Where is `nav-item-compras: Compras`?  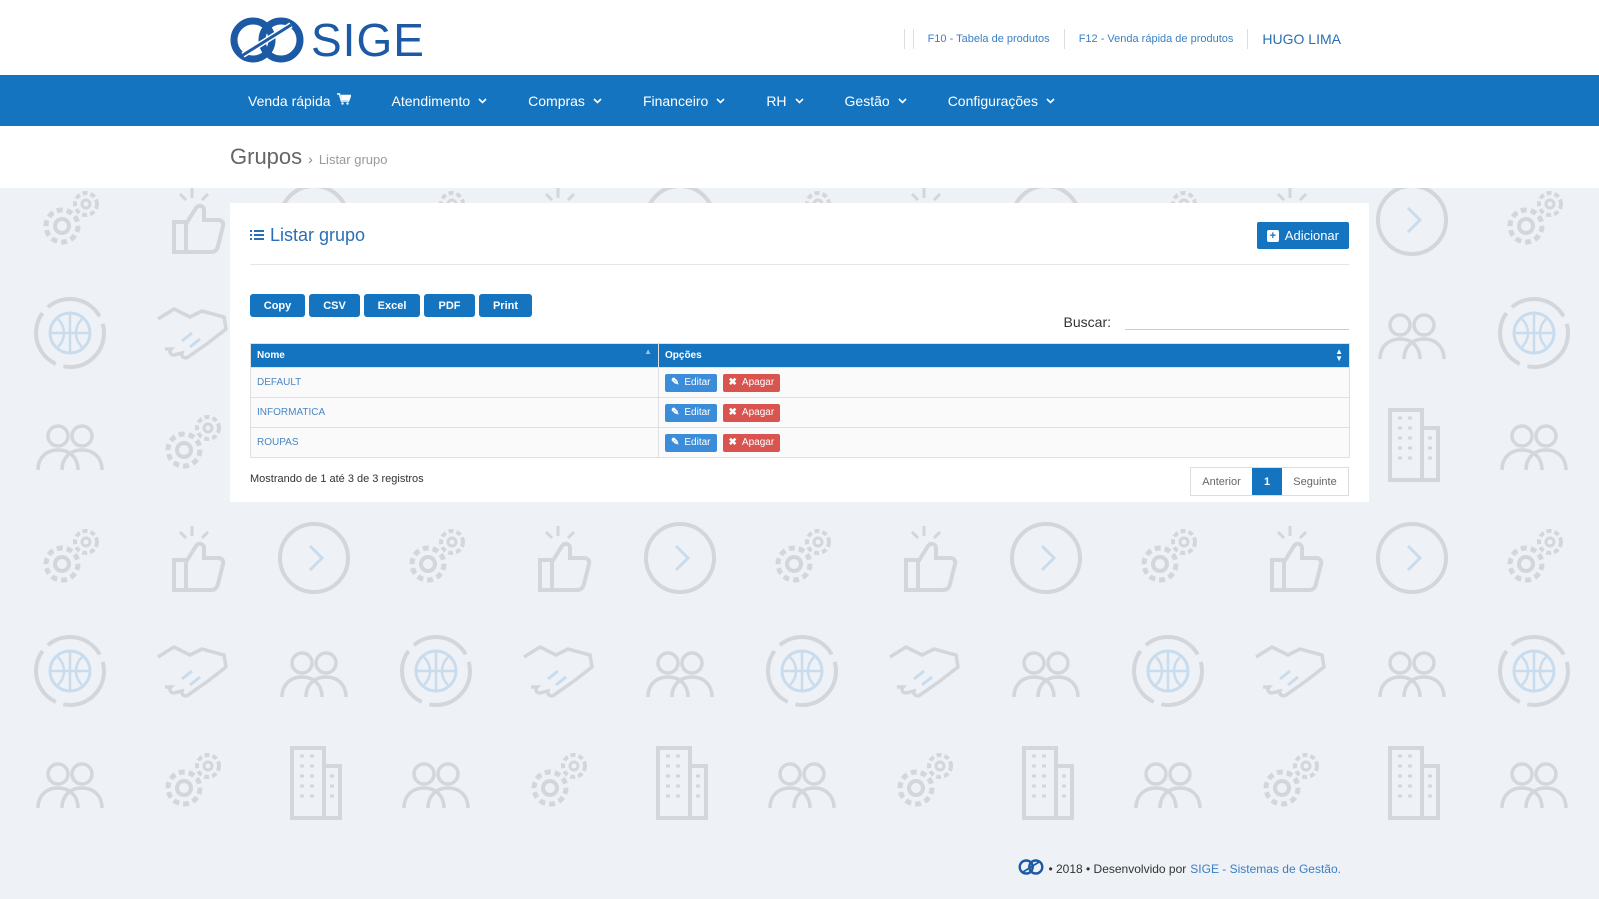
nav-item-compras: Compras is located at coordinates (565, 101).